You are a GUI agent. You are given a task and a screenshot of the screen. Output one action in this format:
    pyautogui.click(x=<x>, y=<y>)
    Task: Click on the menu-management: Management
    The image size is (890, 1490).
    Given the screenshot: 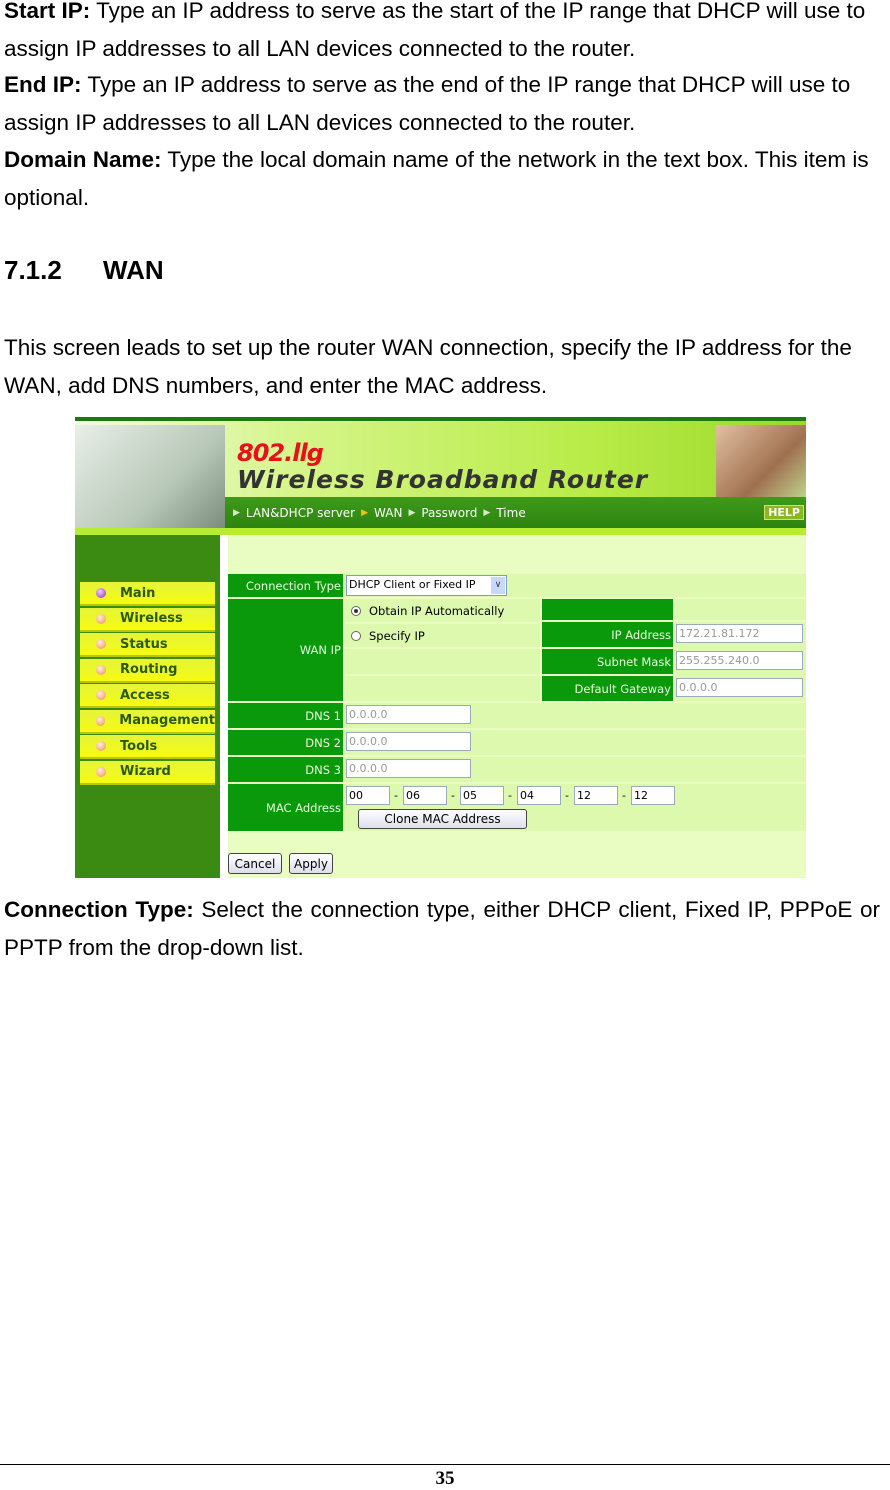 What is the action you would take?
    pyautogui.click(x=147, y=721)
    